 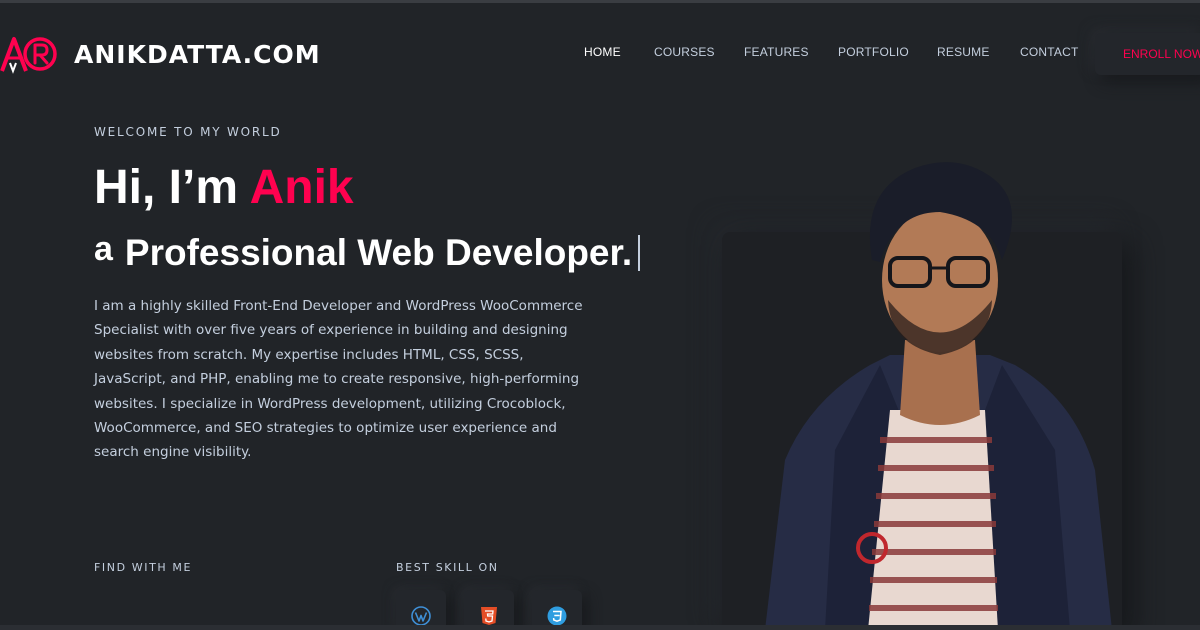 What do you see at coordinates (301, 187) in the screenshot?
I see `hero-name: Anik` at bounding box center [301, 187].